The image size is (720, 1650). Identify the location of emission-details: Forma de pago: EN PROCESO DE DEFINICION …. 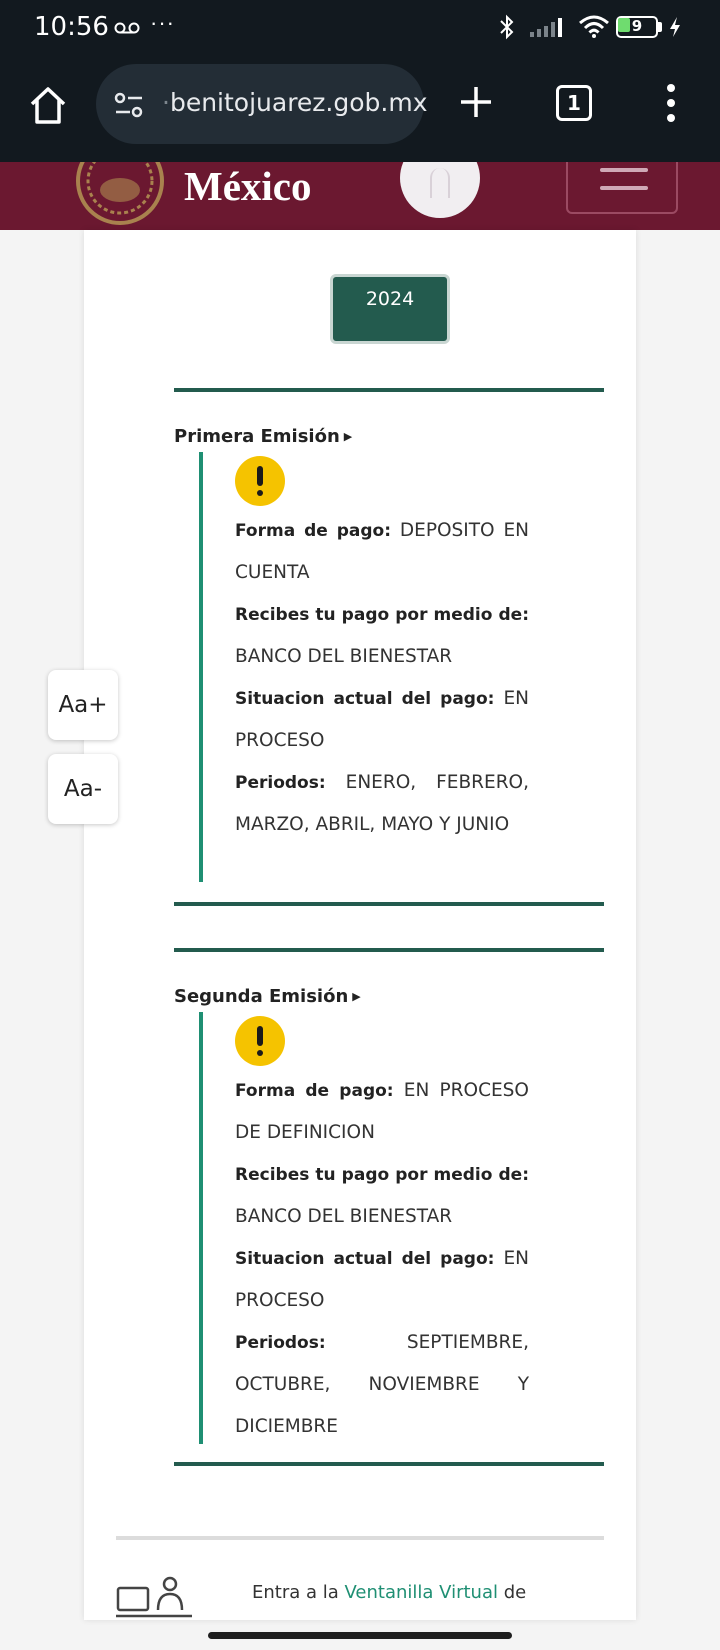
(364, 1228).